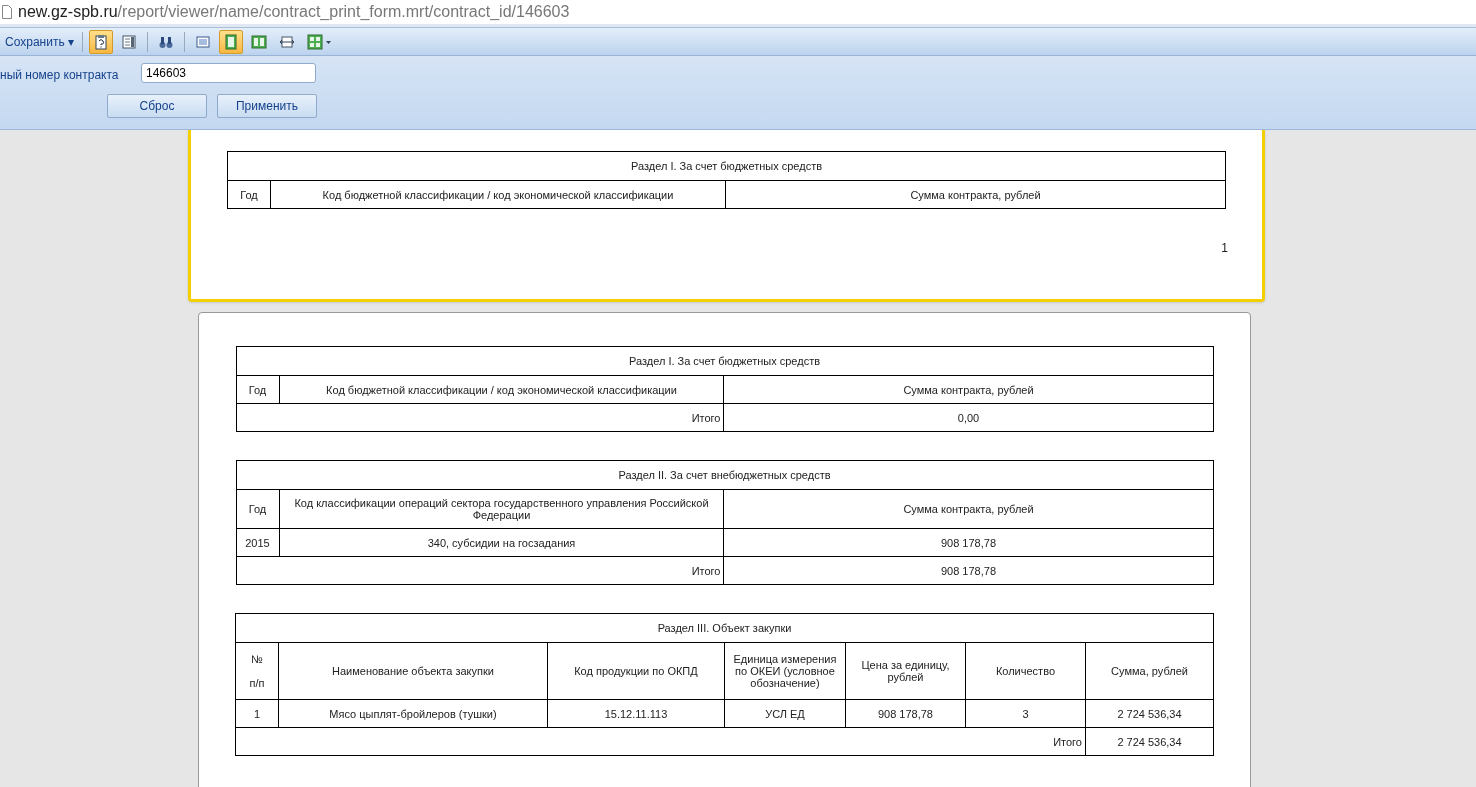  Describe the element at coordinates (636, 713) in the screenshot. I see `table-cell: 15.12.11.113` at that location.